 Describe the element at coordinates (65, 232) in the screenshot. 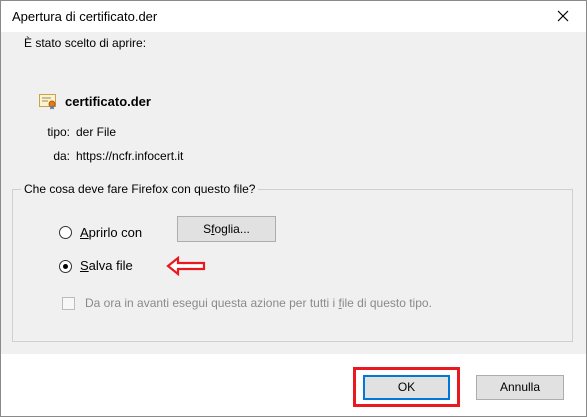

I see `open-with-radio` at that location.